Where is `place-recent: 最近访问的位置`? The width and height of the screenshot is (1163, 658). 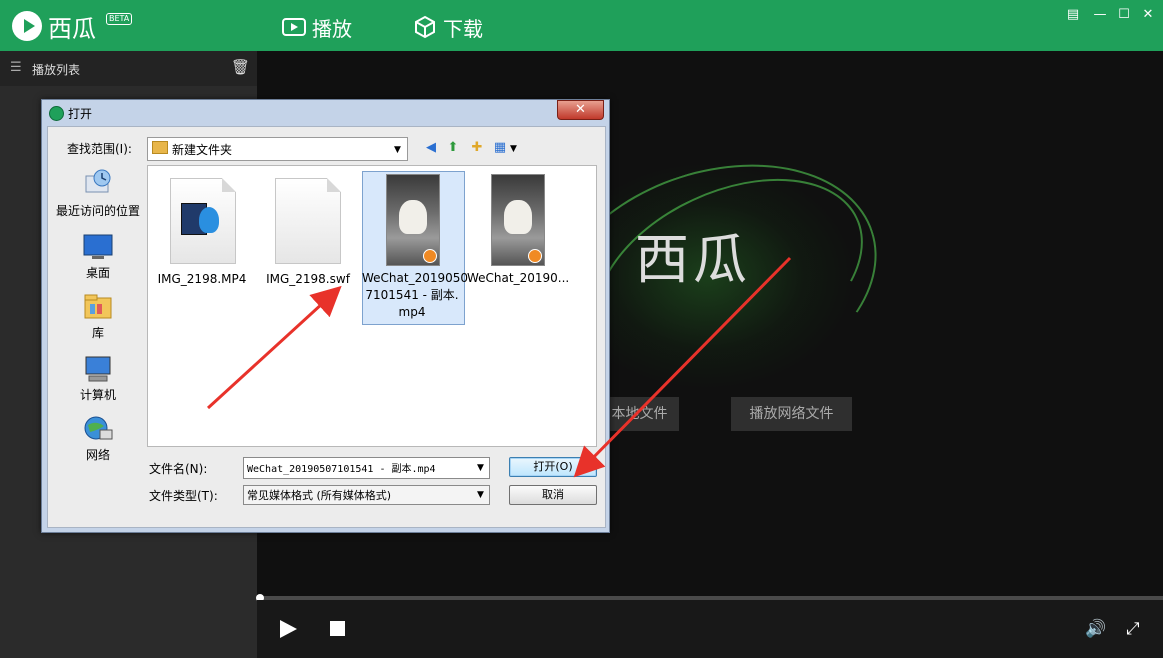
place-recent: 最近访问的位置 is located at coordinates (98, 193).